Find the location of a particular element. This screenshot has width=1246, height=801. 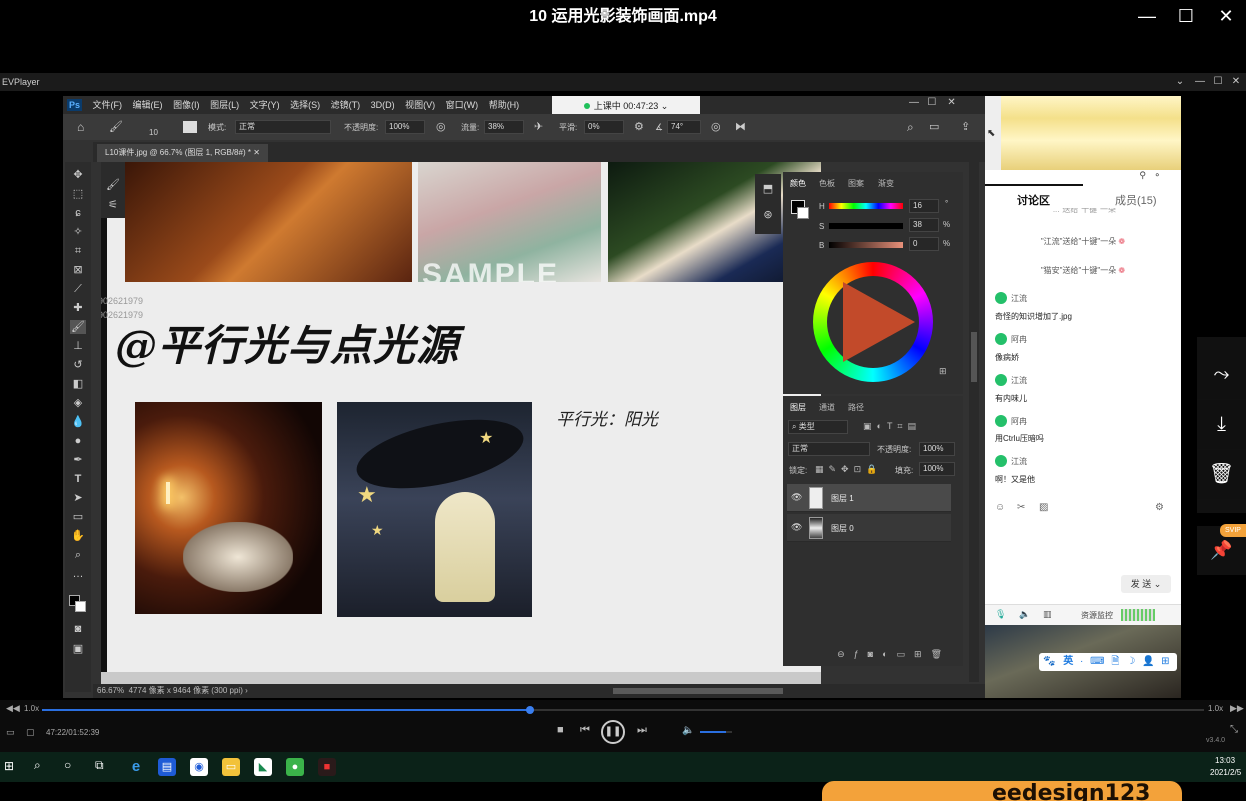

brush-tool-icon: 🖌 is located at coordinates (116, 127).